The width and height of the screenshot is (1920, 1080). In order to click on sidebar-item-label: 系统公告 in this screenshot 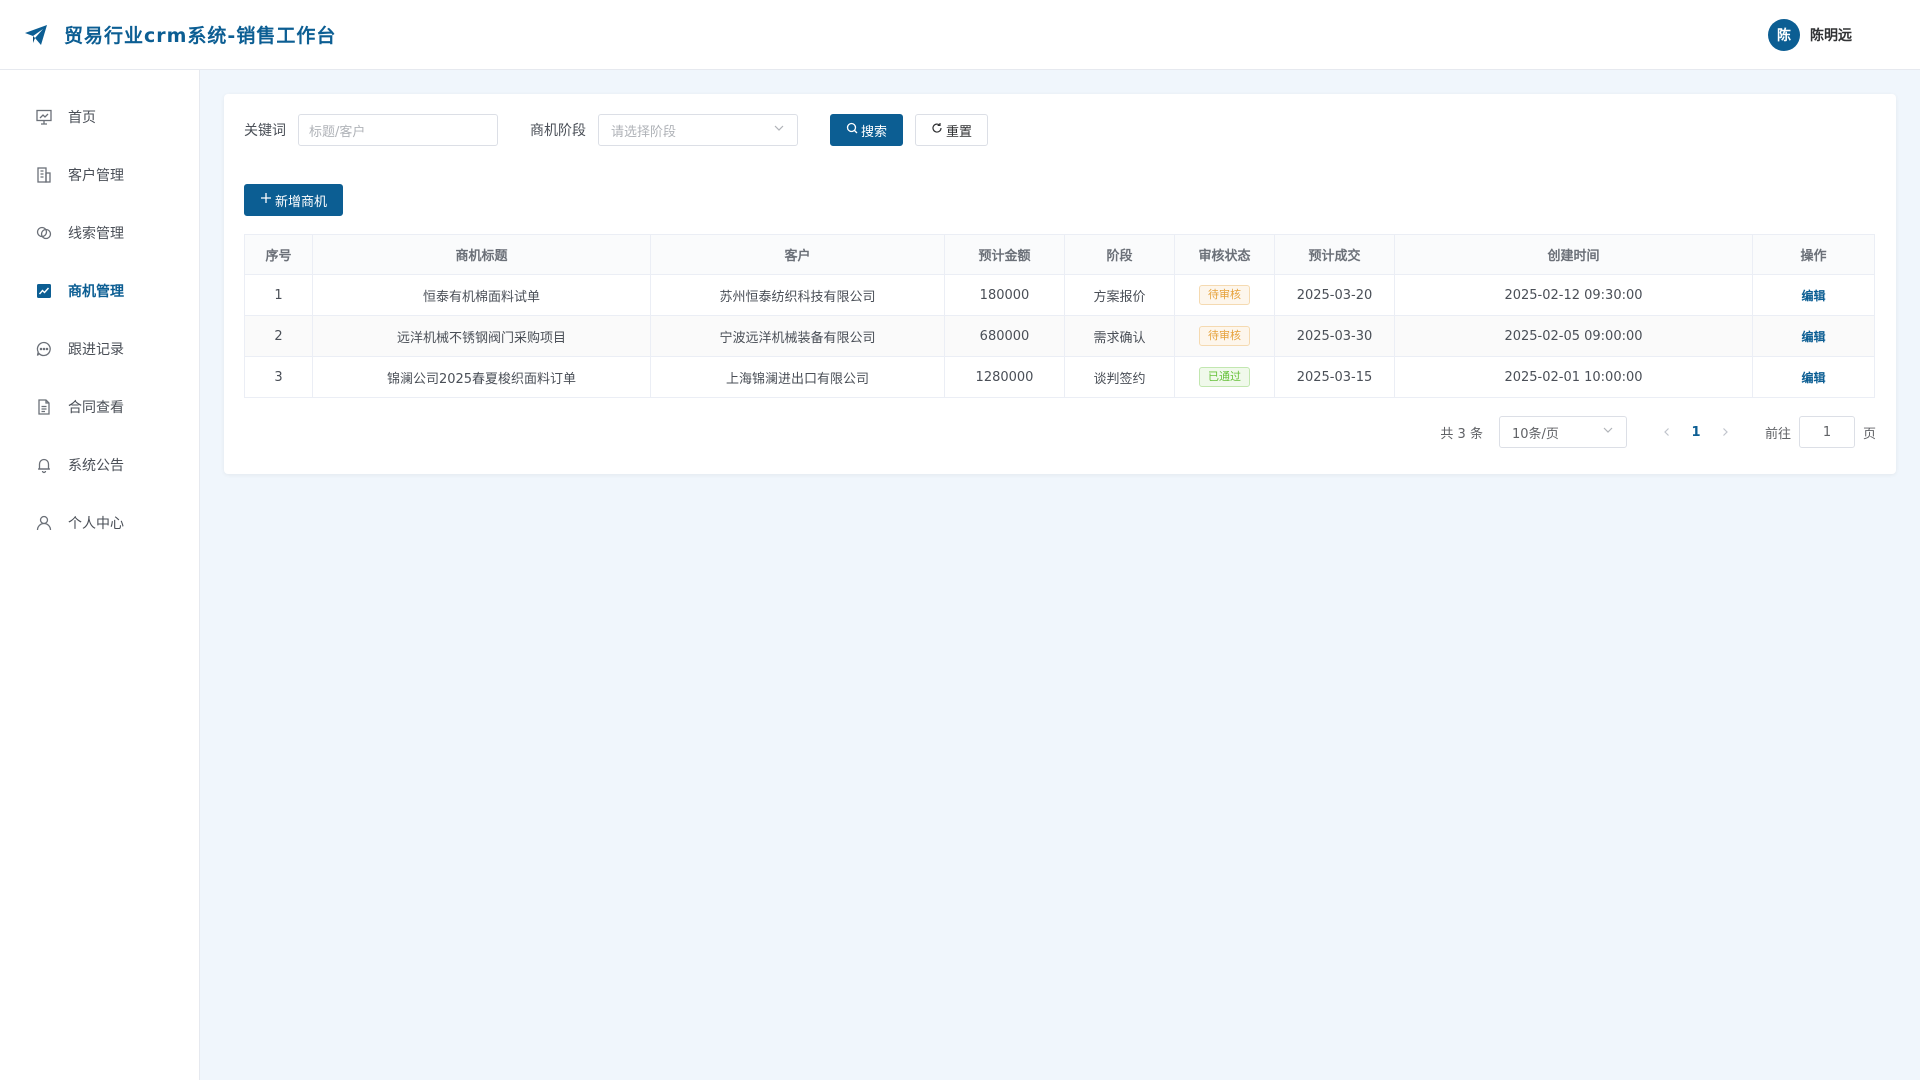, I will do `click(96, 466)`.